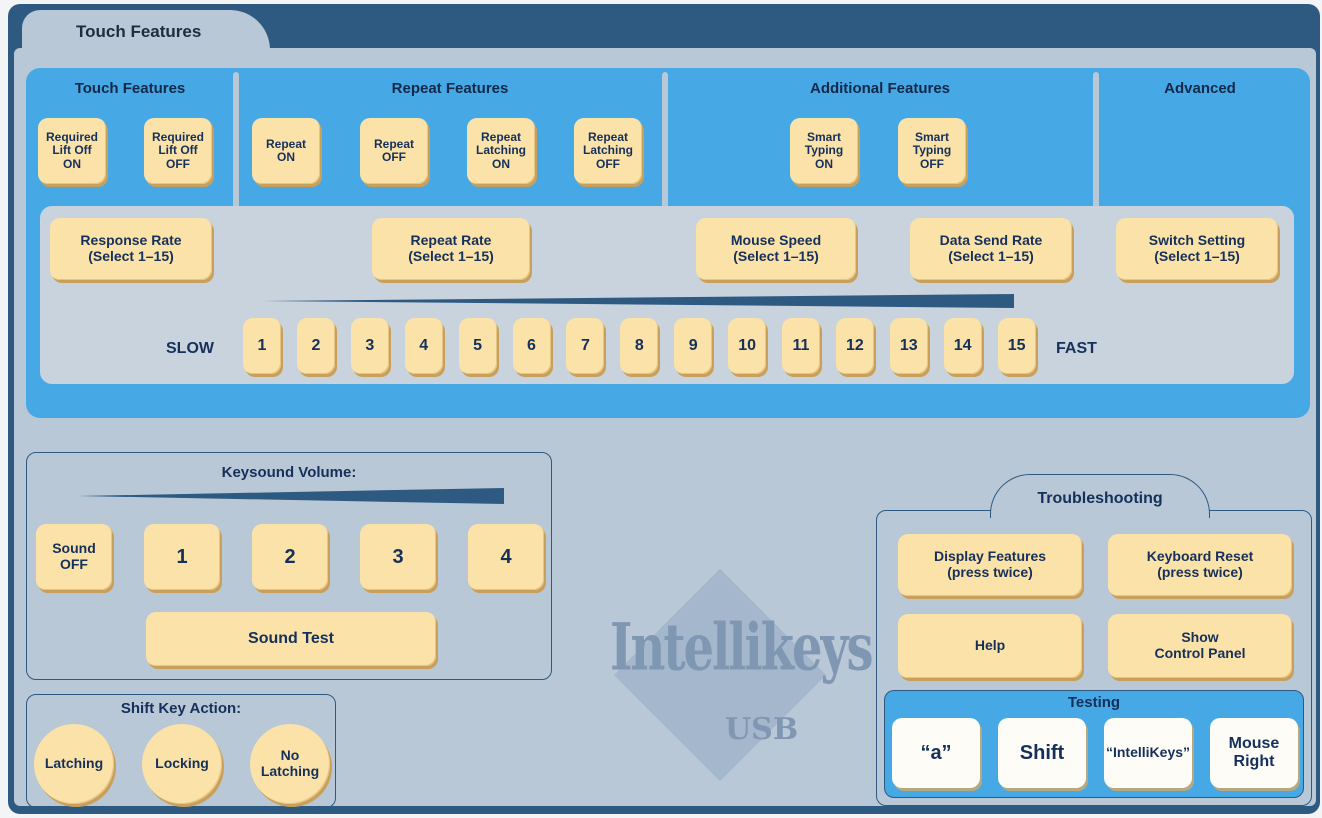  I want to click on display-features-button: Display Features (press twice), so click(990, 565).